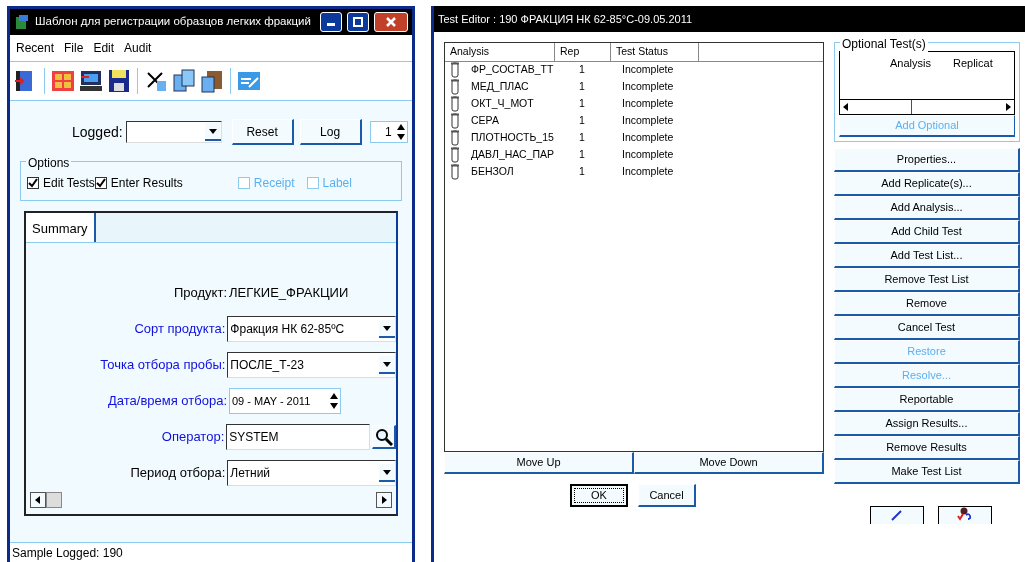 The width and height of the screenshot is (1025, 562). Describe the element at coordinates (212, 81) in the screenshot. I see `paste-icon` at that location.